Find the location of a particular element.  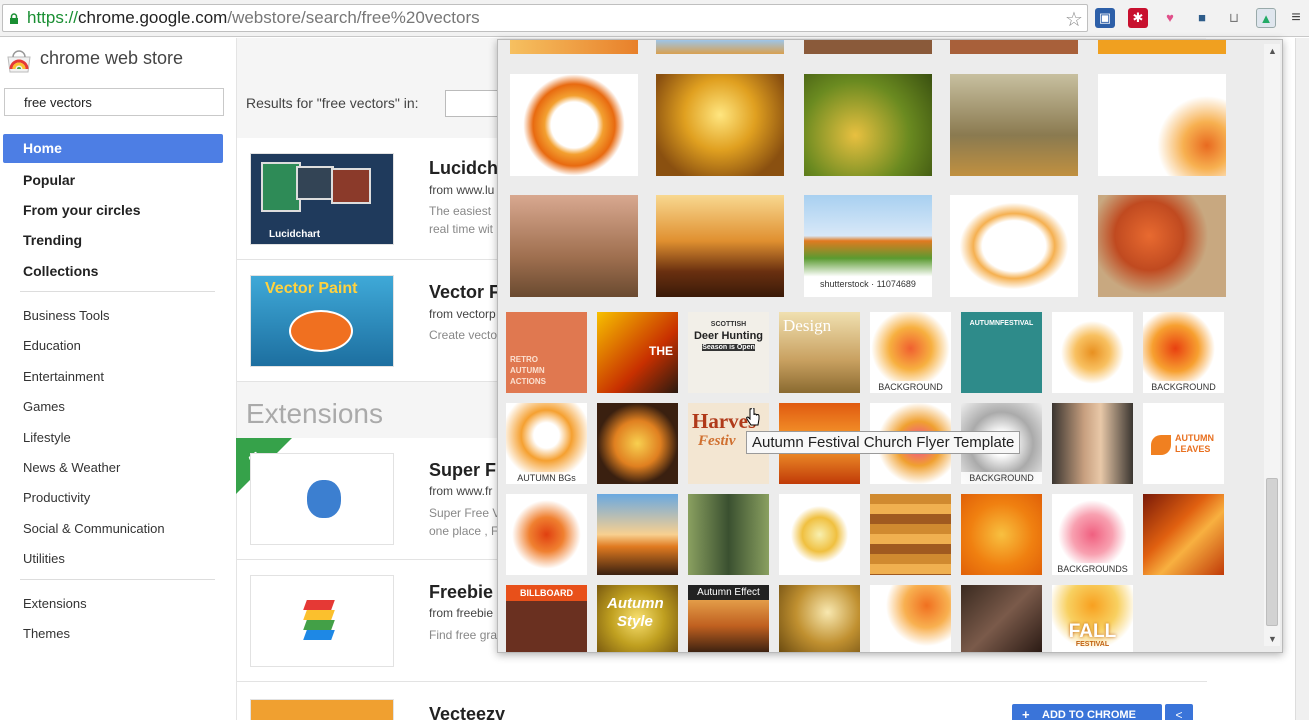

image-thumbnail: AUTUMNFESTIVAL is located at coordinates (1001, 352).